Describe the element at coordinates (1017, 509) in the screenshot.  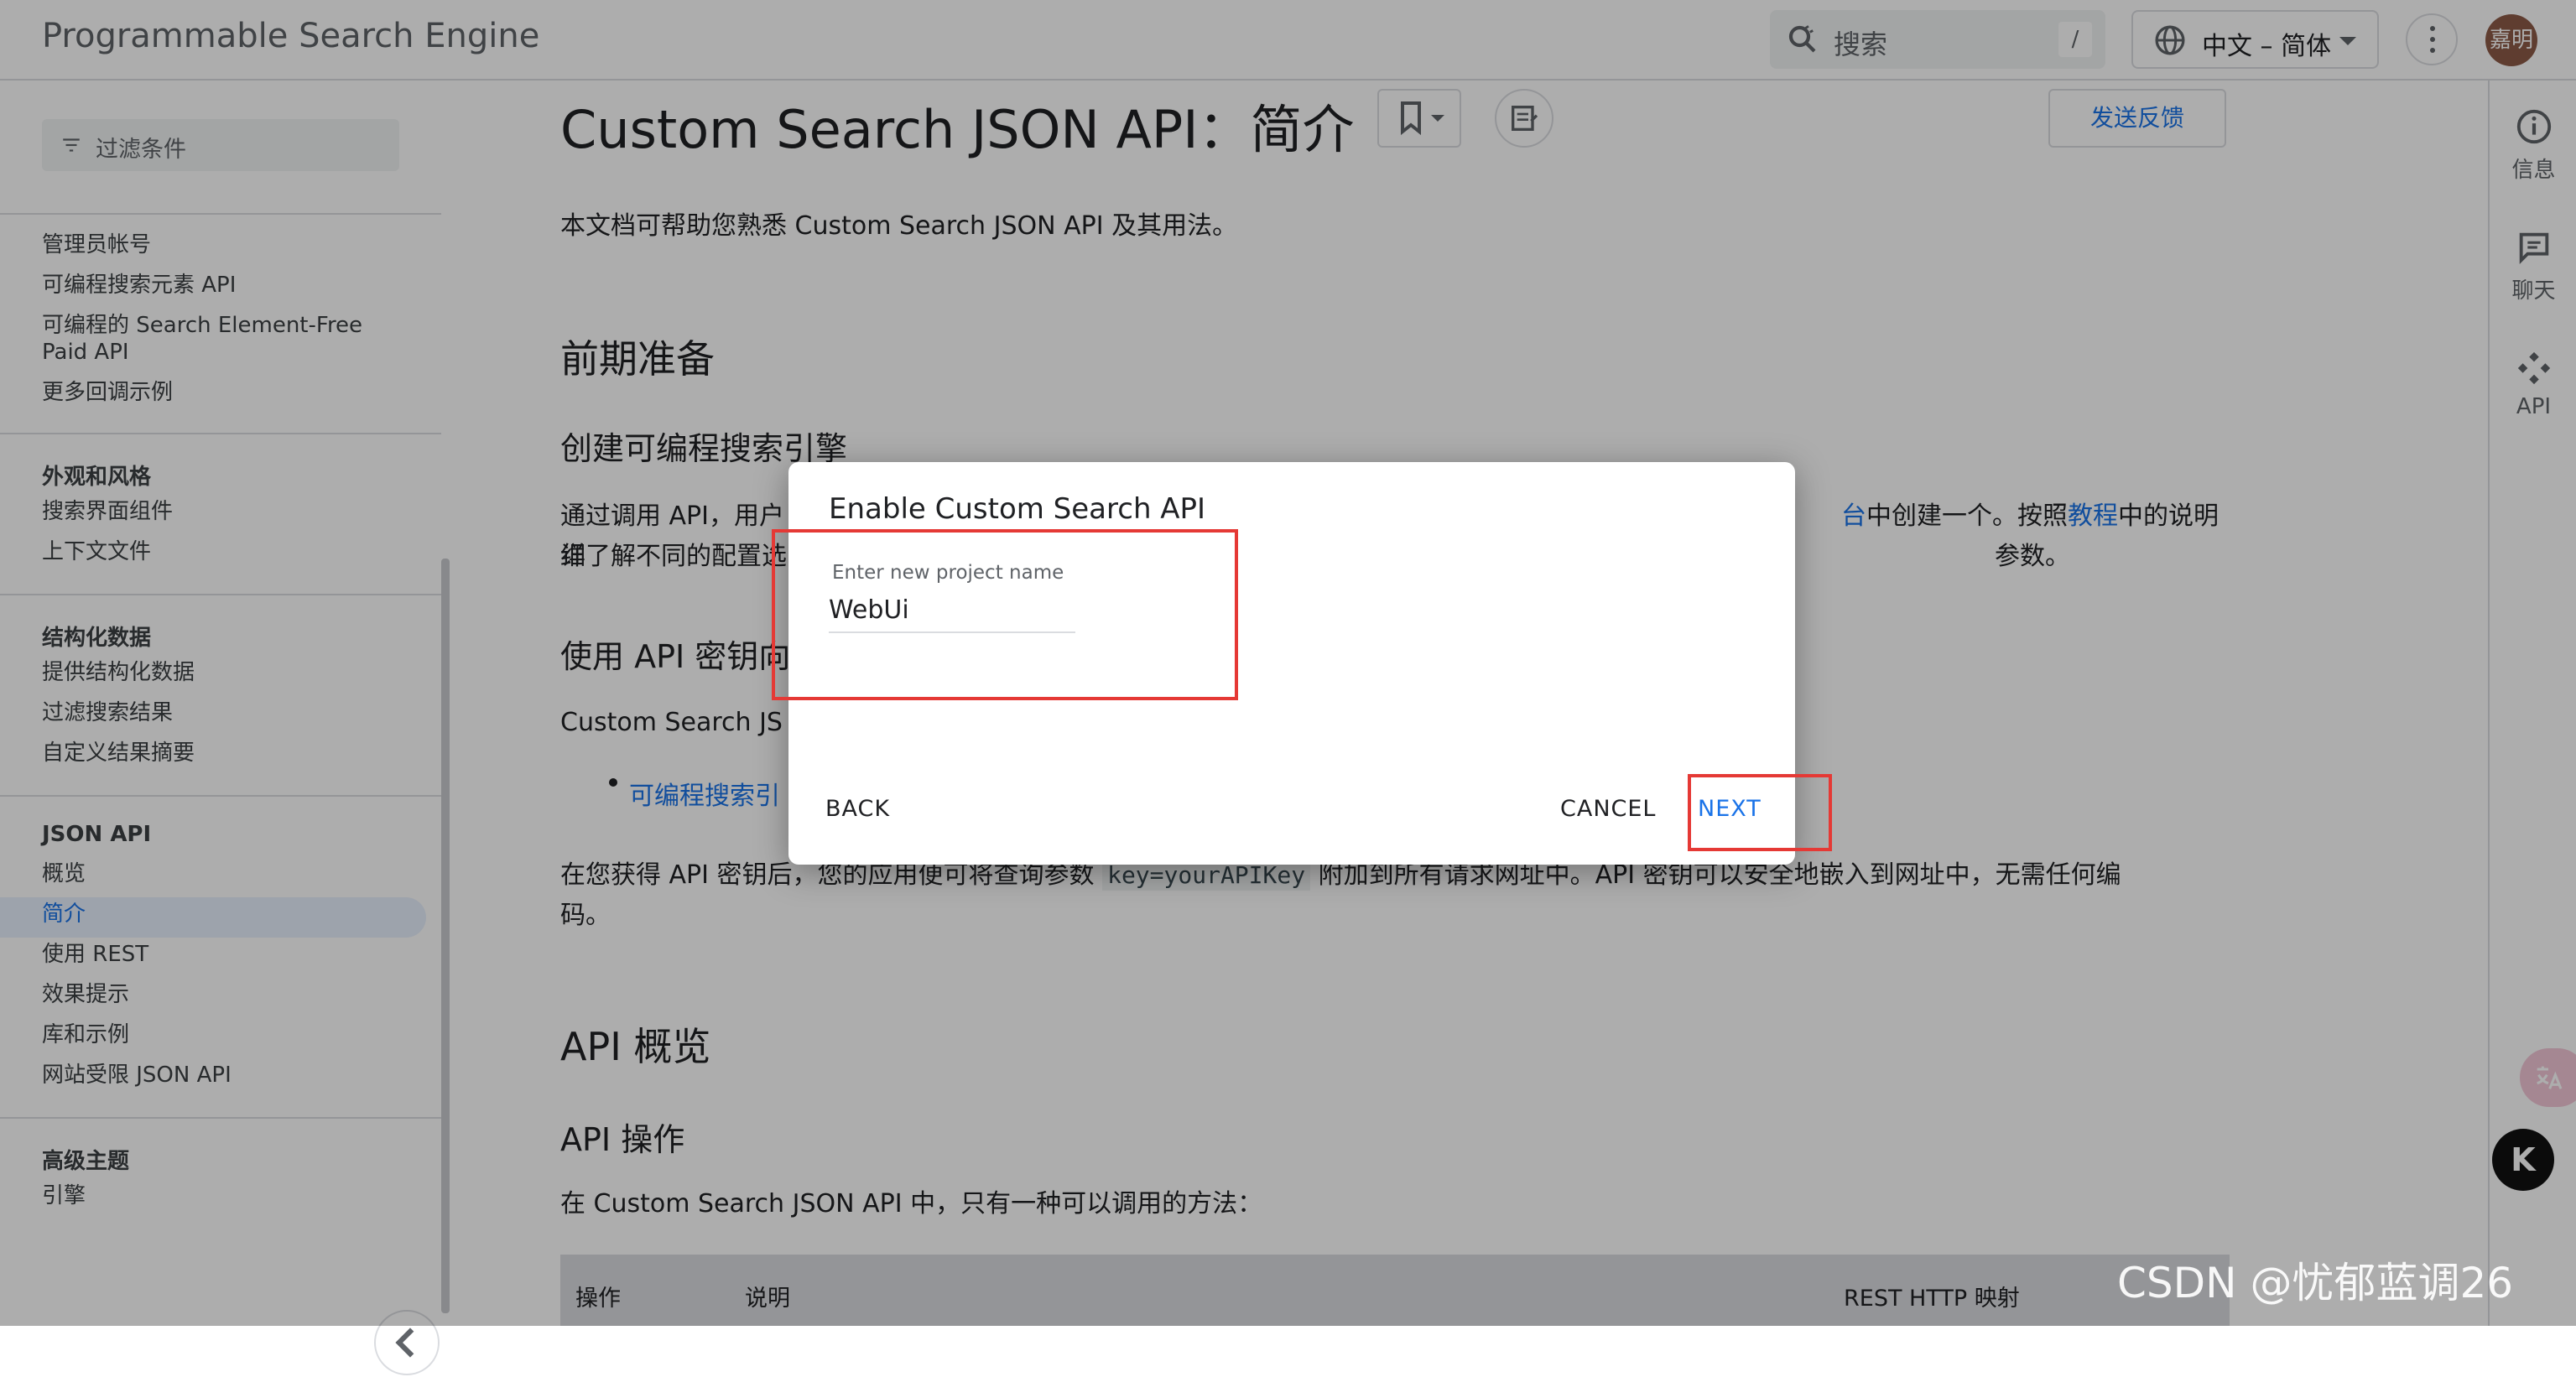
I see `dialog-title: Enable Custom Search API` at that location.